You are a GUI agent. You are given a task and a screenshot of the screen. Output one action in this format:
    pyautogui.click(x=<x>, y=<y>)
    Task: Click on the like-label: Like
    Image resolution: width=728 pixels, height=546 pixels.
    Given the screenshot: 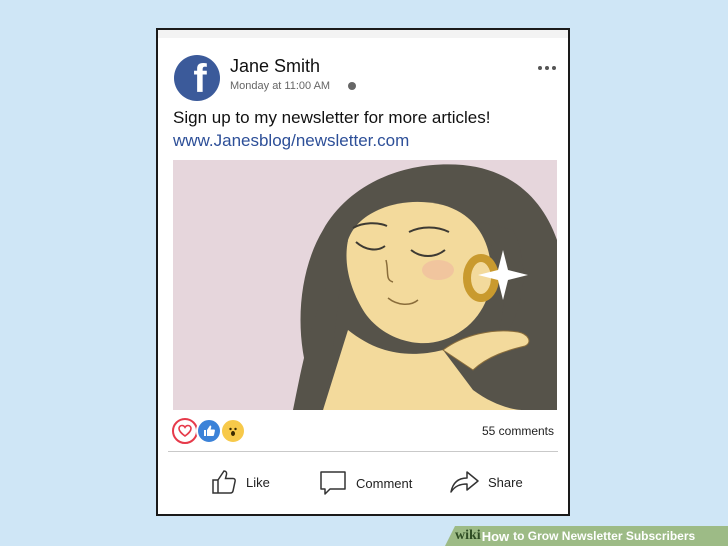 What is the action you would take?
    pyautogui.click(x=258, y=482)
    